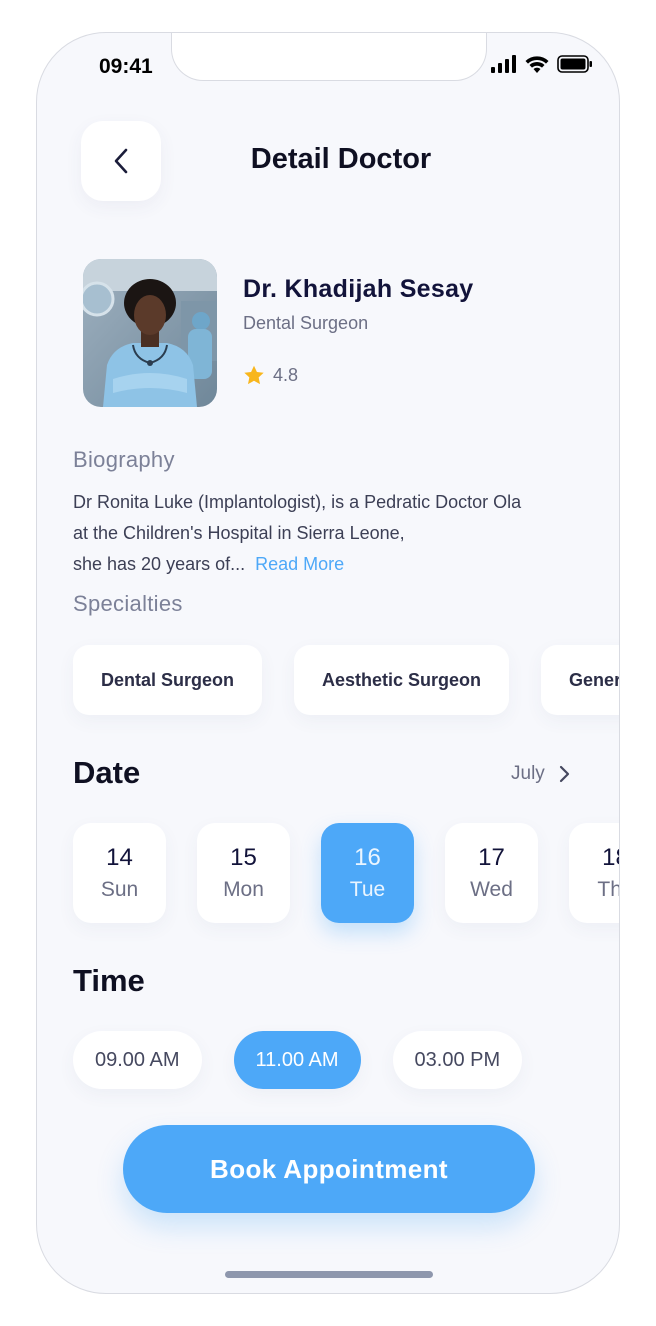 The width and height of the screenshot is (656, 1326). I want to click on specialty-chip: Dental Surgeon, so click(168, 680).